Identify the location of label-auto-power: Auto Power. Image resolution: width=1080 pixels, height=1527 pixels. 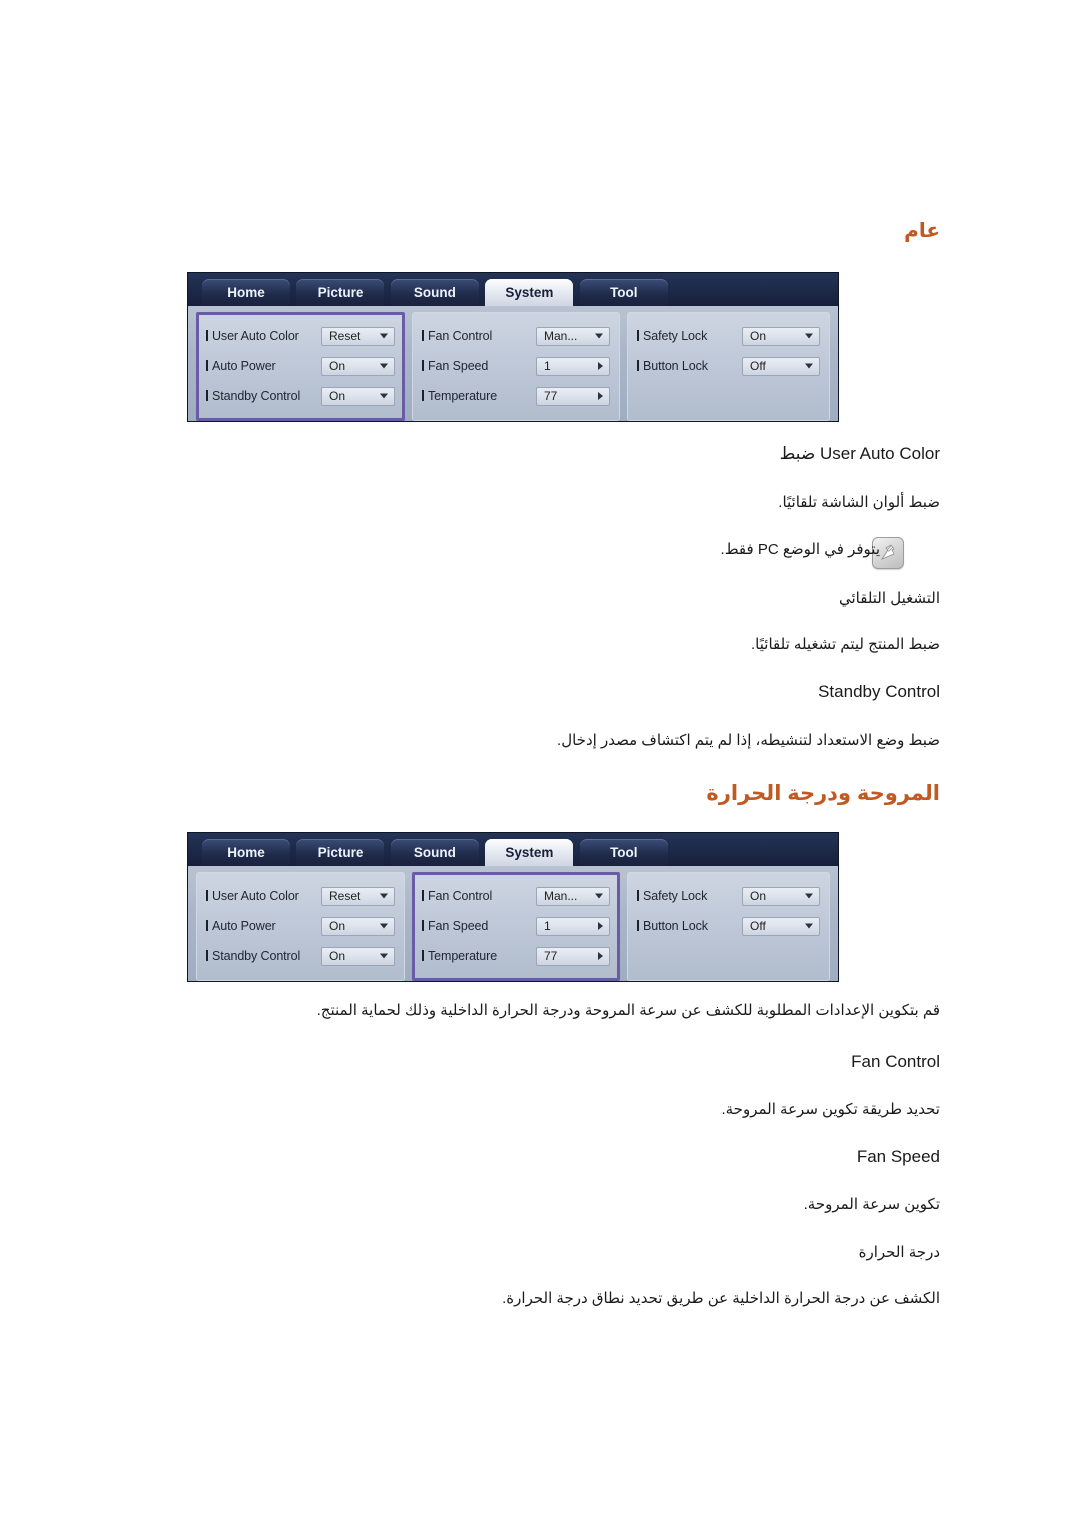
(263, 926).